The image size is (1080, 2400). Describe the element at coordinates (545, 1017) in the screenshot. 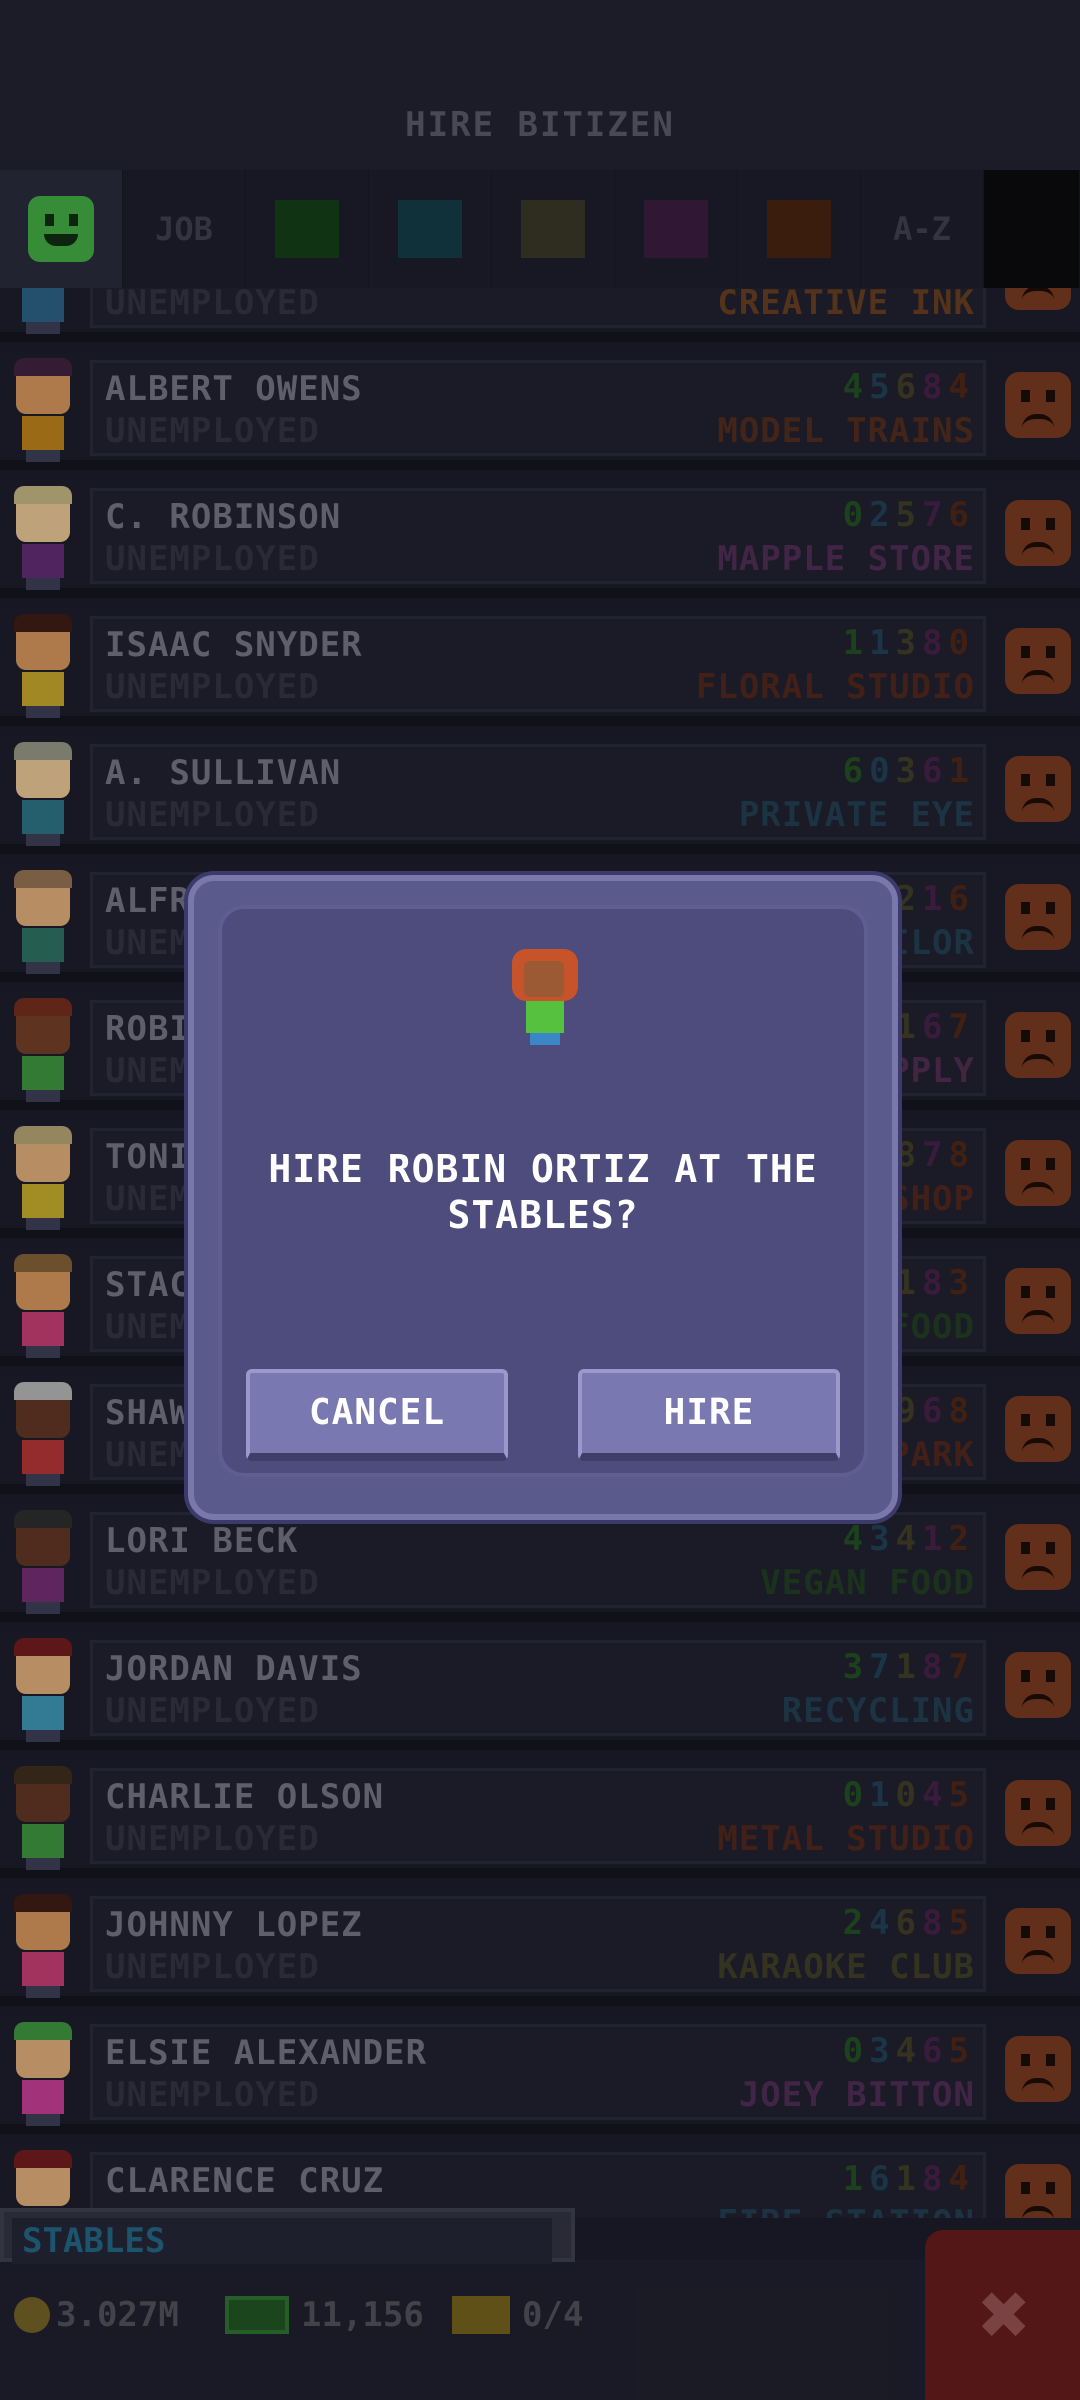

I see `avatar-shirt` at that location.